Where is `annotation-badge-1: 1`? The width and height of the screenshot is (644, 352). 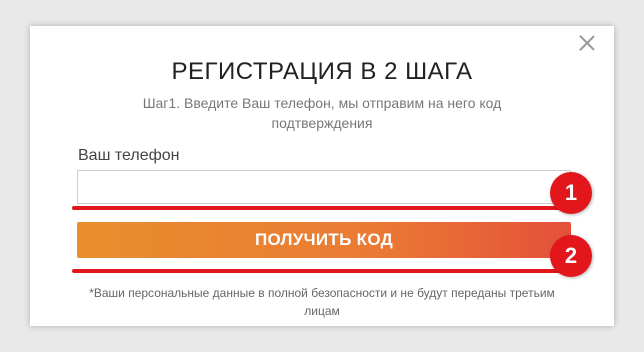 annotation-badge-1: 1 is located at coordinates (571, 193).